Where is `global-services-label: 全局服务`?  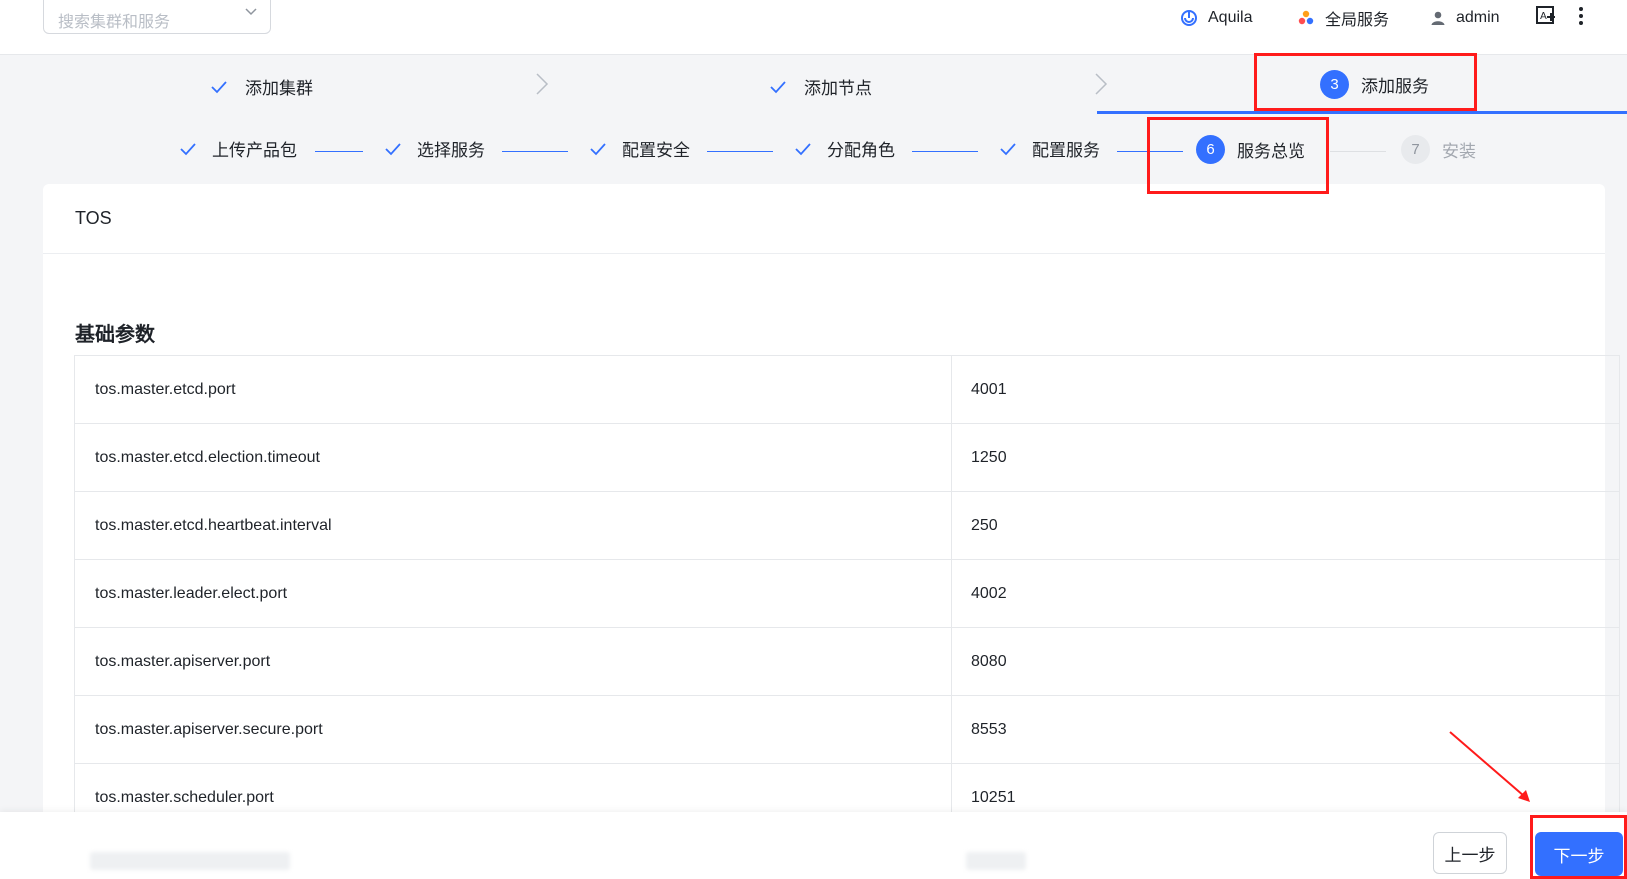 global-services-label: 全局服务 is located at coordinates (1357, 20).